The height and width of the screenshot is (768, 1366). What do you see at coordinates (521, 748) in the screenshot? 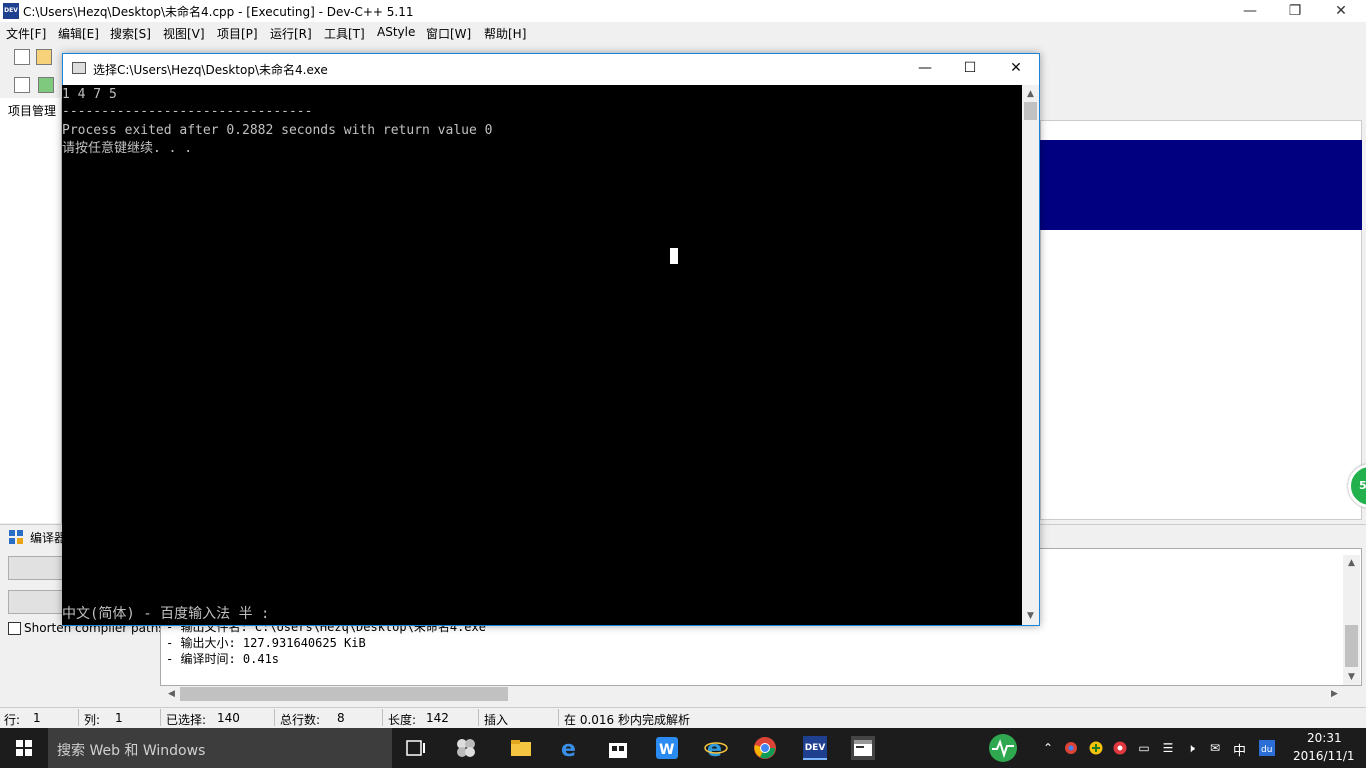
I see `file-explorer-icon` at bounding box center [521, 748].